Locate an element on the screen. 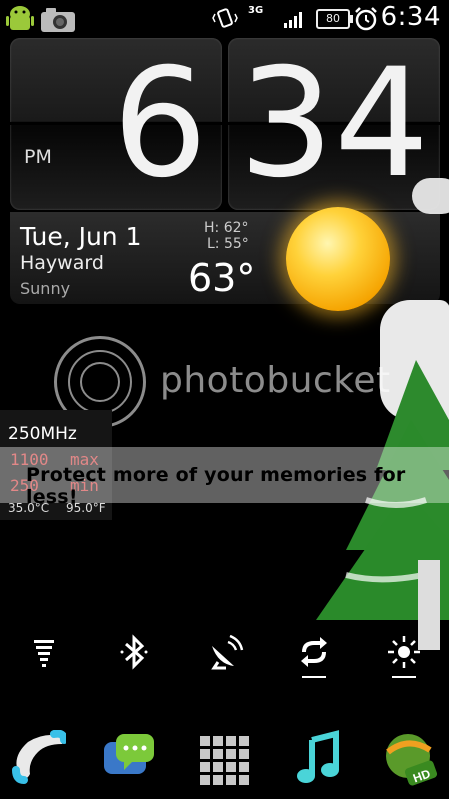 The height and width of the screenshot is (799, 449). gps-icon is located at coordinates (224, 652).